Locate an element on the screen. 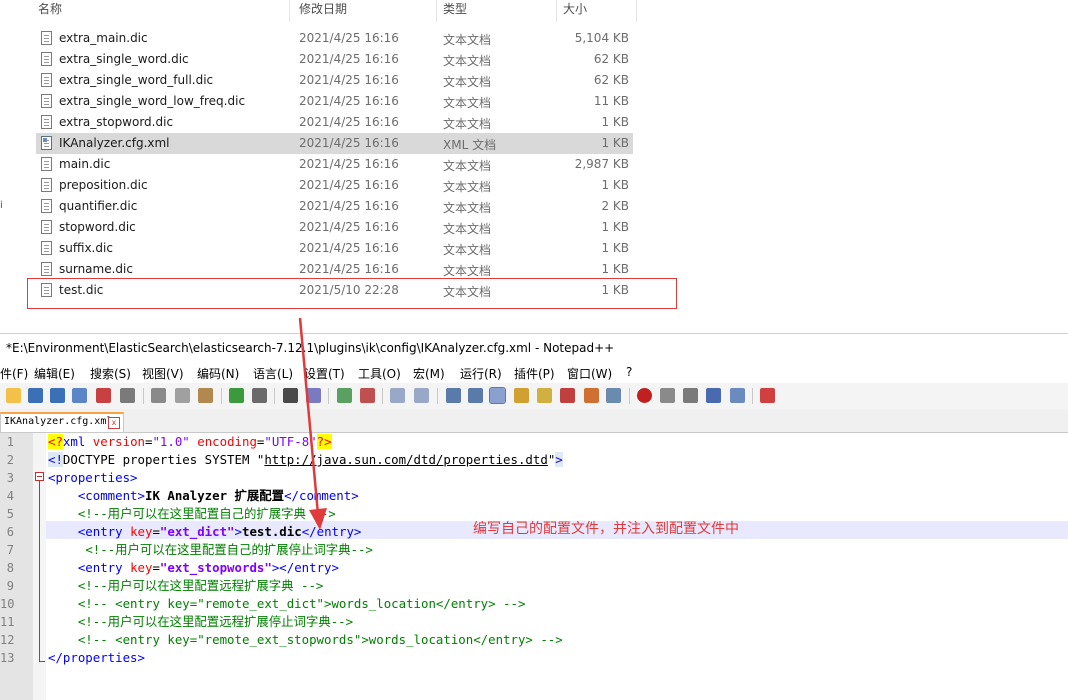 The width and height of the screenshot is (1068, 700). sync-horizontal-icon is located at coordinates (421, 395).